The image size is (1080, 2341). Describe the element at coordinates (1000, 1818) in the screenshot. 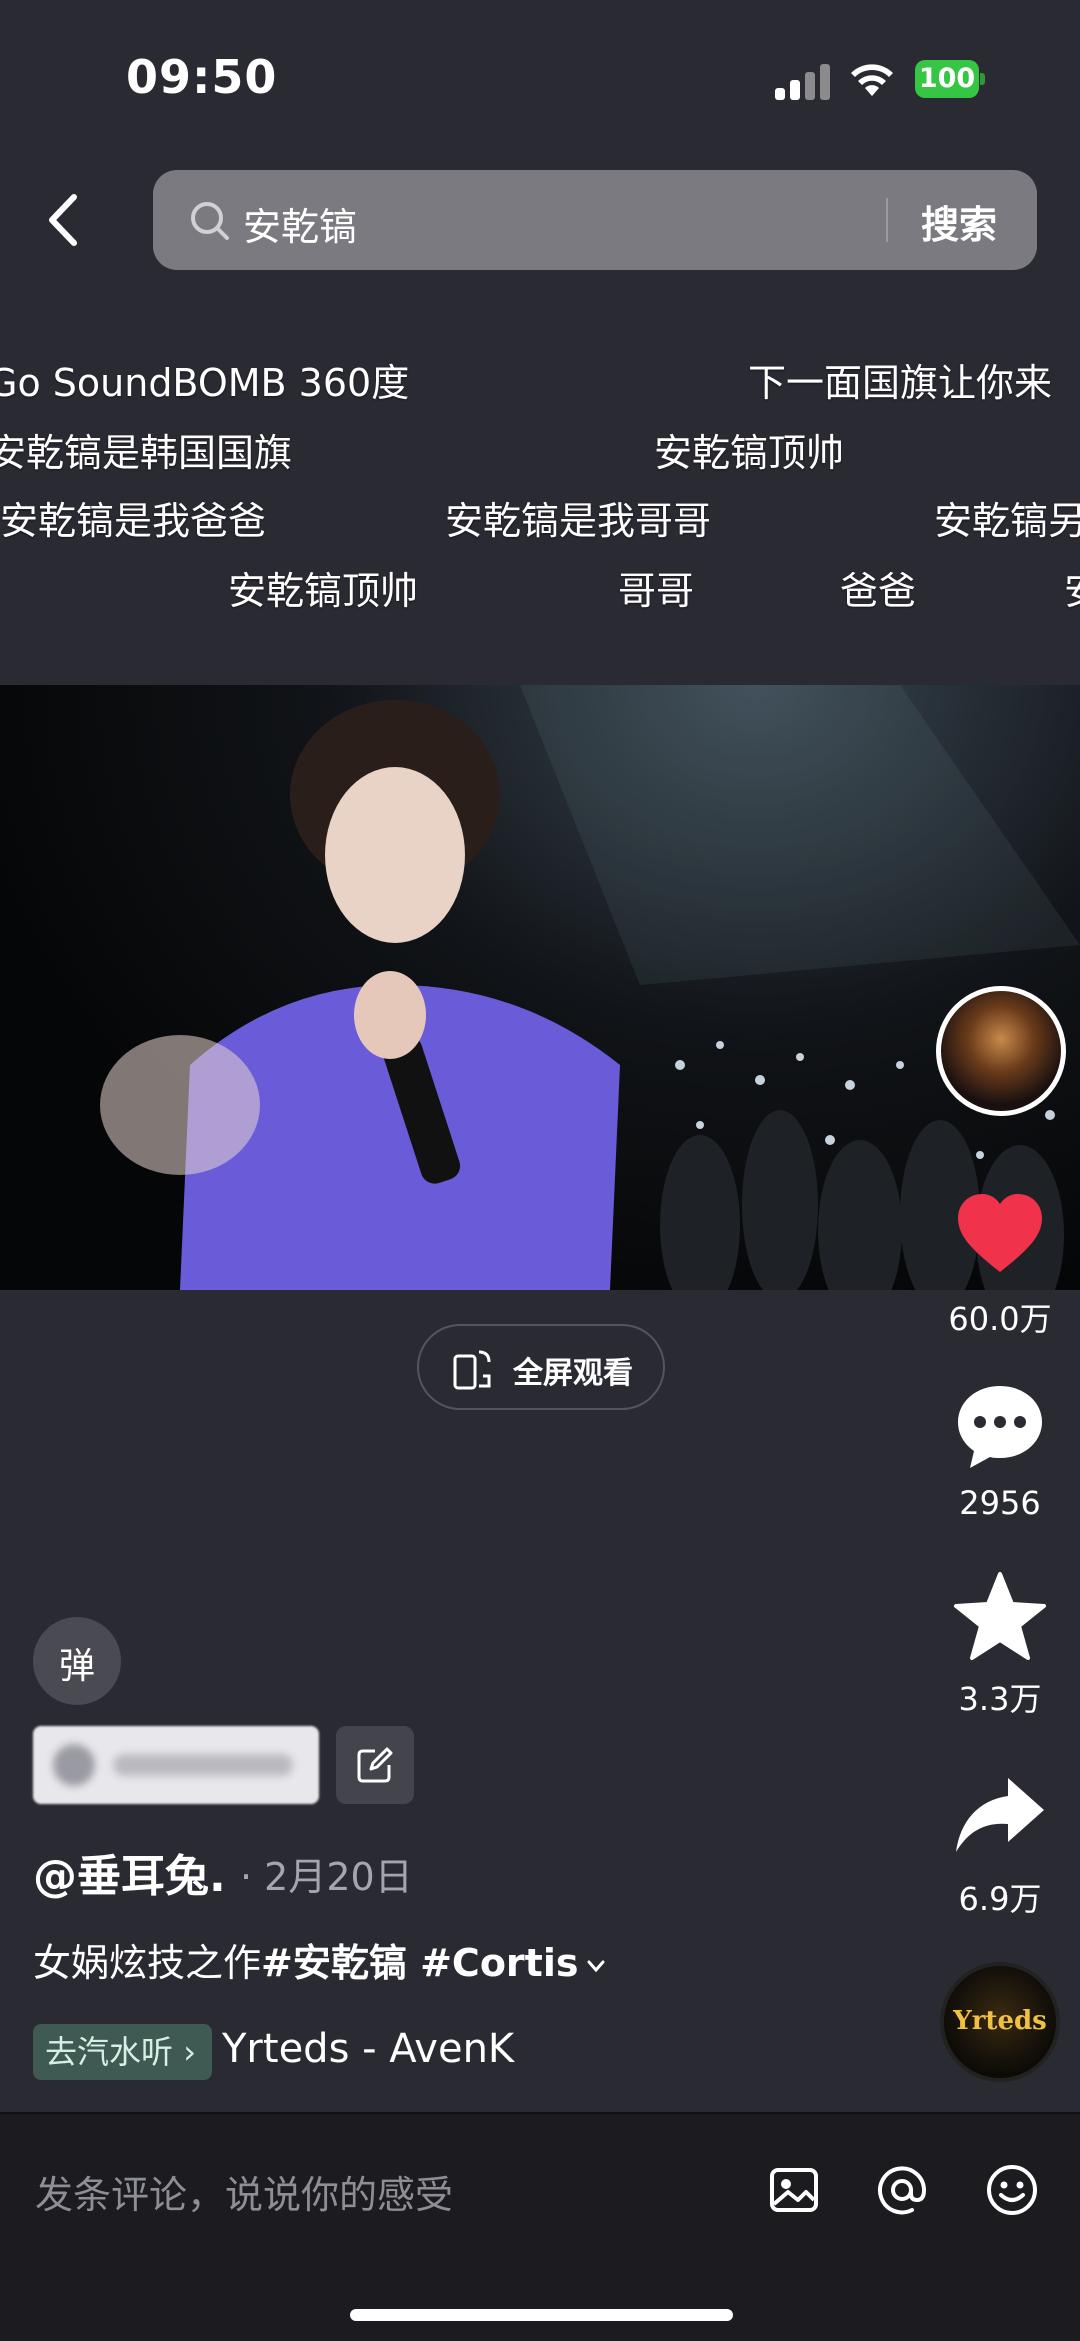

I see `share-icon` at that location.